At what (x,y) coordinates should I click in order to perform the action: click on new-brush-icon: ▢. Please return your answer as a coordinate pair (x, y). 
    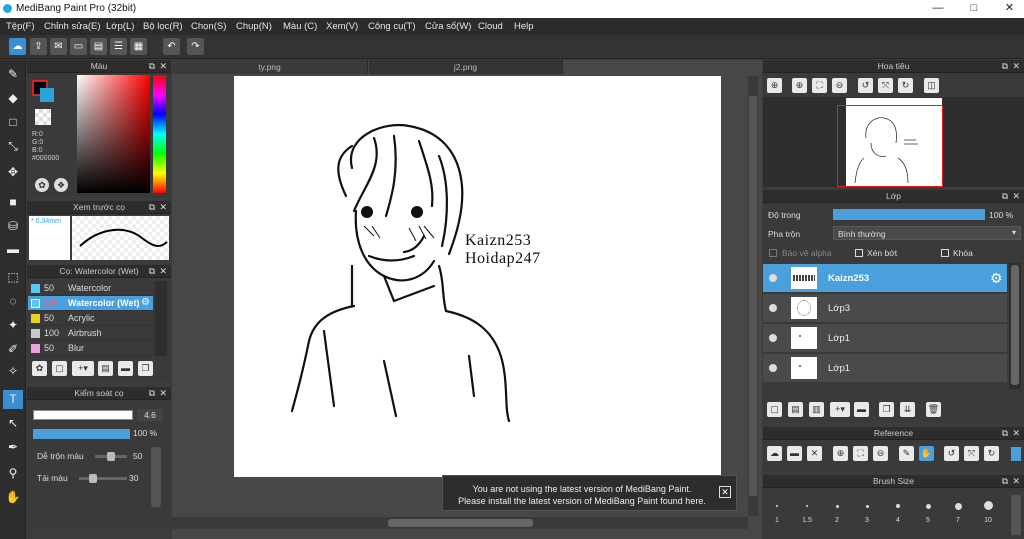
    Looking at the image, I should click on (59, 368).